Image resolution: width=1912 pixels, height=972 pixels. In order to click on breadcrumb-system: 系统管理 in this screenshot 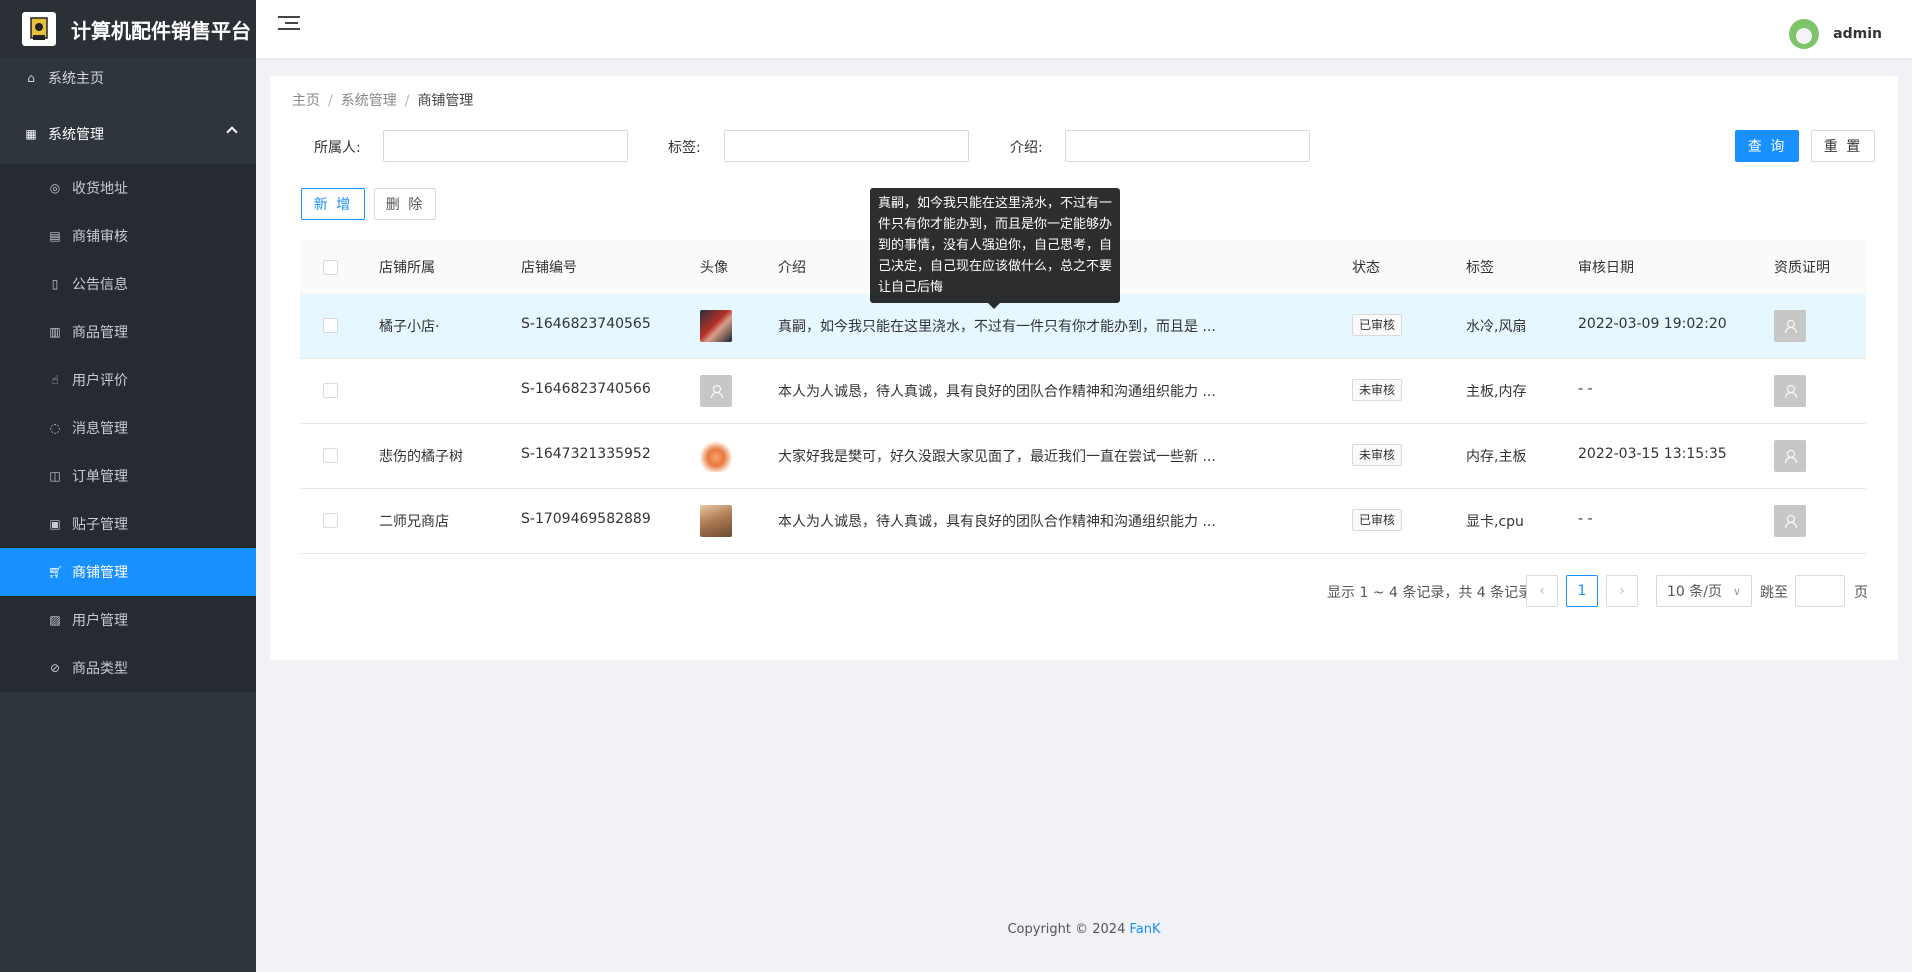, I will do `click(369, 101)`.